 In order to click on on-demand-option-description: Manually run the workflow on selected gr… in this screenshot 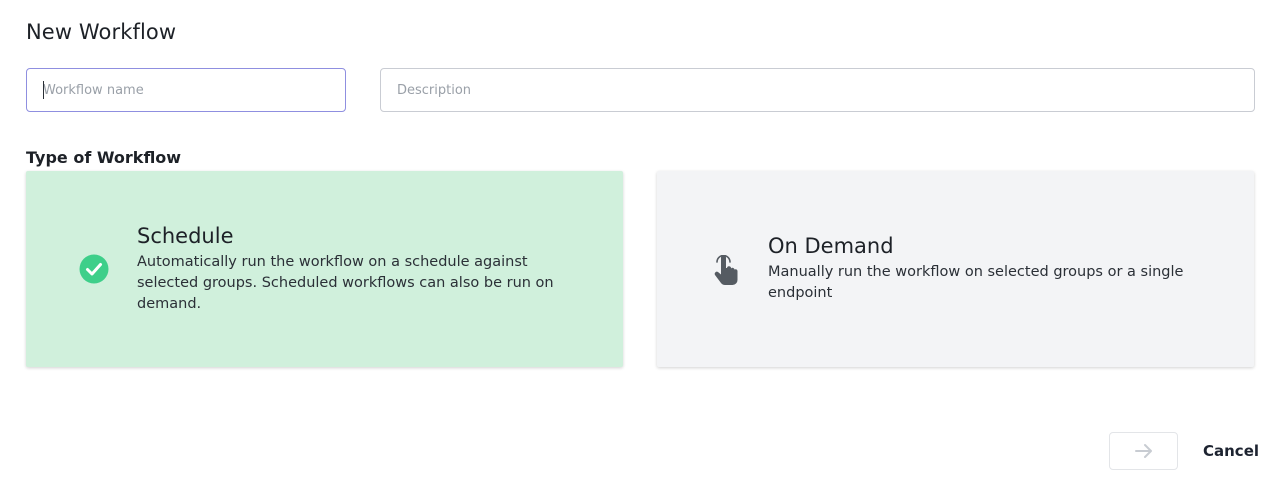, I will do `click(976, 282)`.